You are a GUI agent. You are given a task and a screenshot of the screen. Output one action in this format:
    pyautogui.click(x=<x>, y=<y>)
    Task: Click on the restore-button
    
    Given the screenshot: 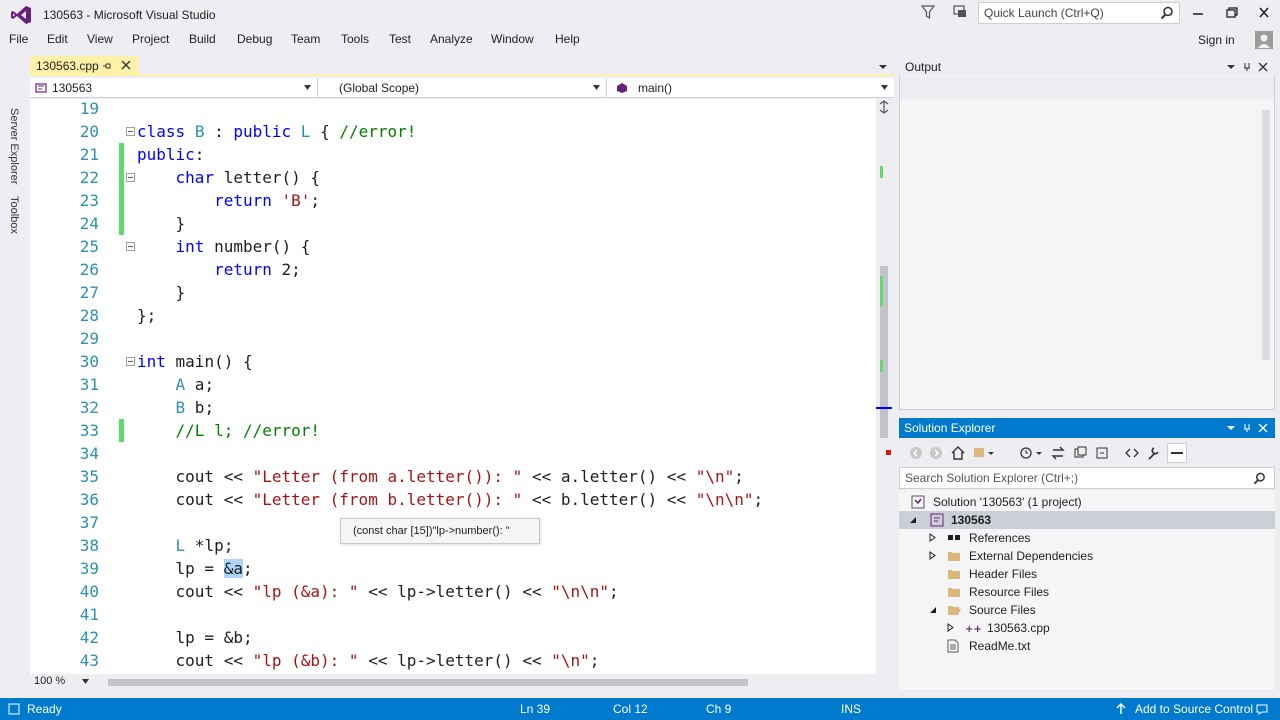 What is the action you would take?
    pyautogui.click(x=1232, y=13)
    